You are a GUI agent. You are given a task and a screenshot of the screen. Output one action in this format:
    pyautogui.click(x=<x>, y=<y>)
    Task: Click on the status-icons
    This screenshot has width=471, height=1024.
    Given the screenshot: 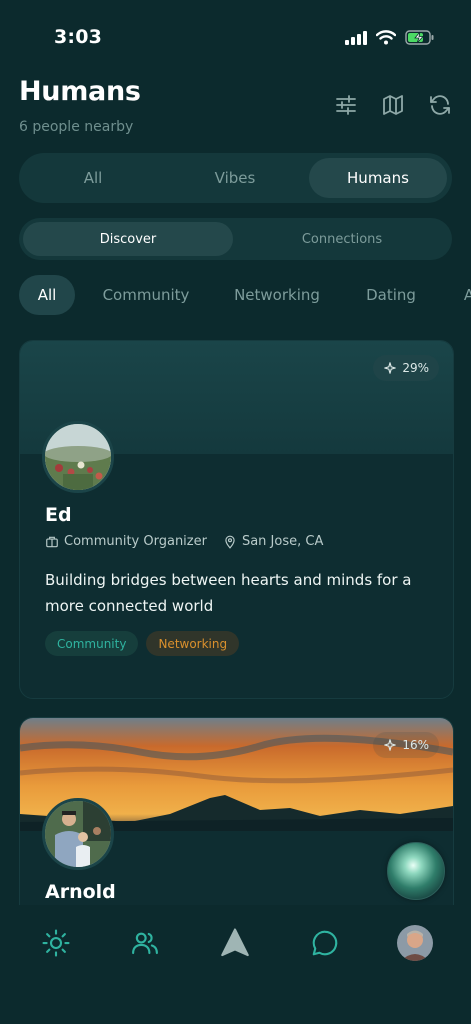 What is the action you would take?
    pyautogui.click(x=390, y=39)
    